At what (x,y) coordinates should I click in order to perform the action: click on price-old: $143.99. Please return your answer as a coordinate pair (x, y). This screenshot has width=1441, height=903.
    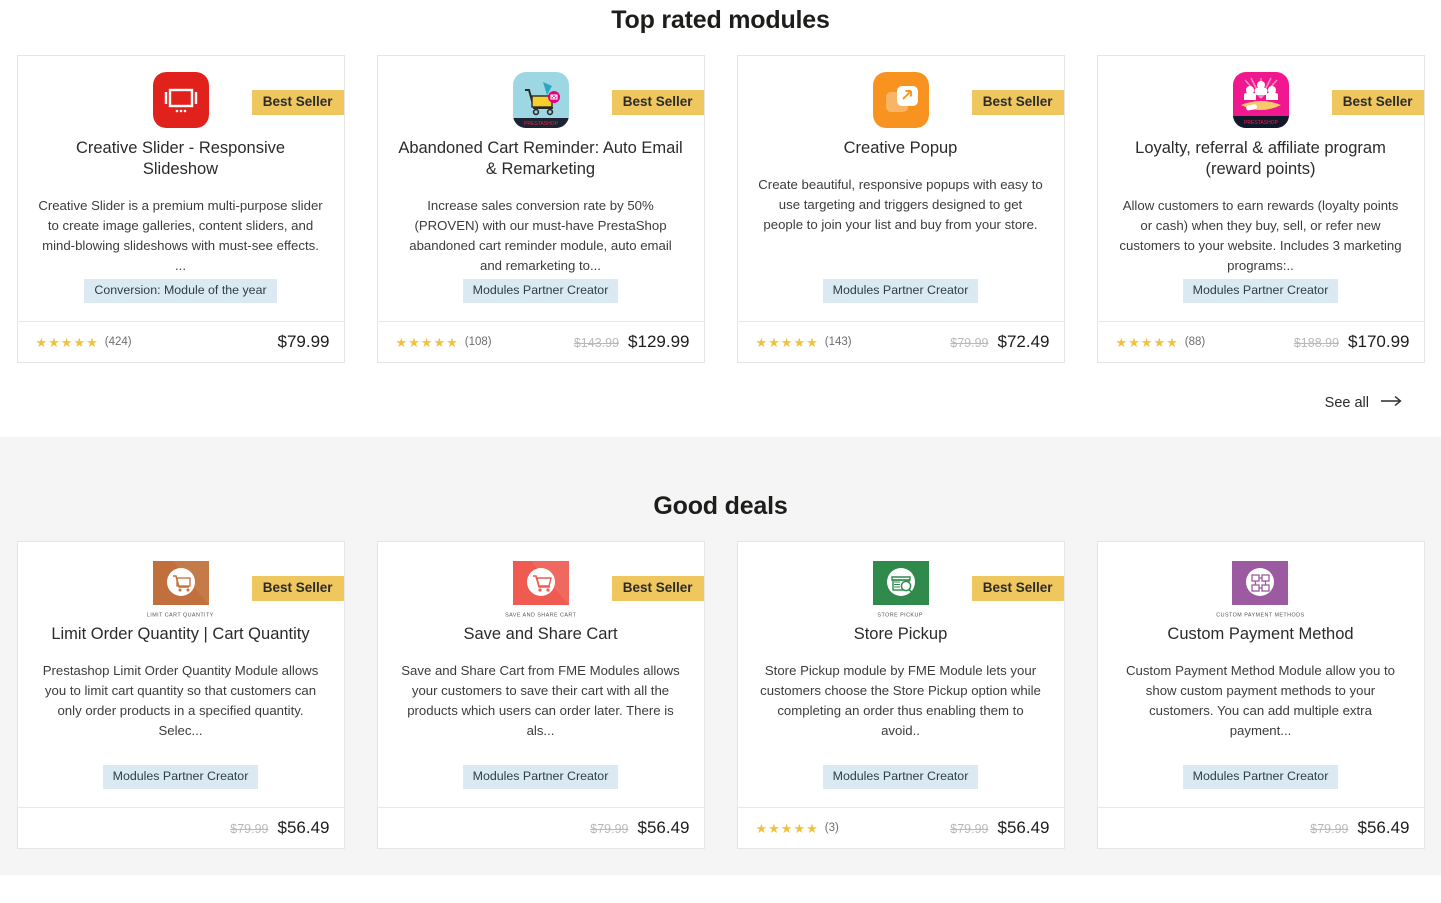
    Looking at the image, I should click on (596, 343).